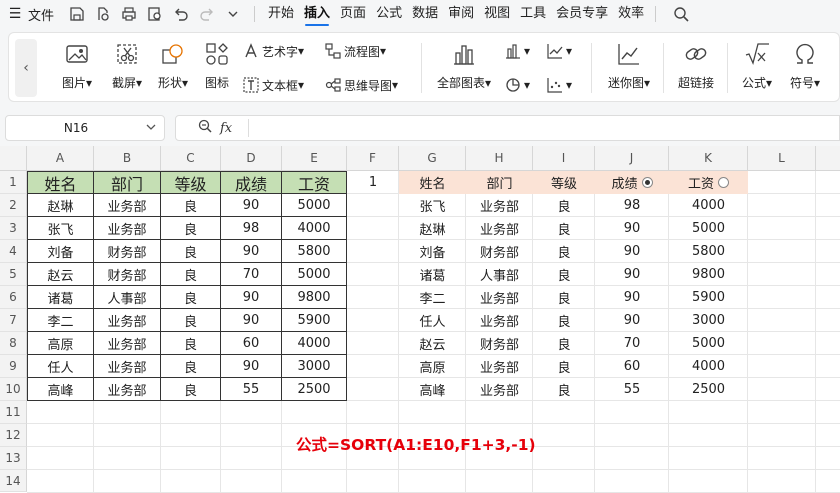 The image size is (840, 493). What do you see at coordinates (647, 182) in the screenshot?
I see `radio-selected-icon` at bounding box center [647, 182].